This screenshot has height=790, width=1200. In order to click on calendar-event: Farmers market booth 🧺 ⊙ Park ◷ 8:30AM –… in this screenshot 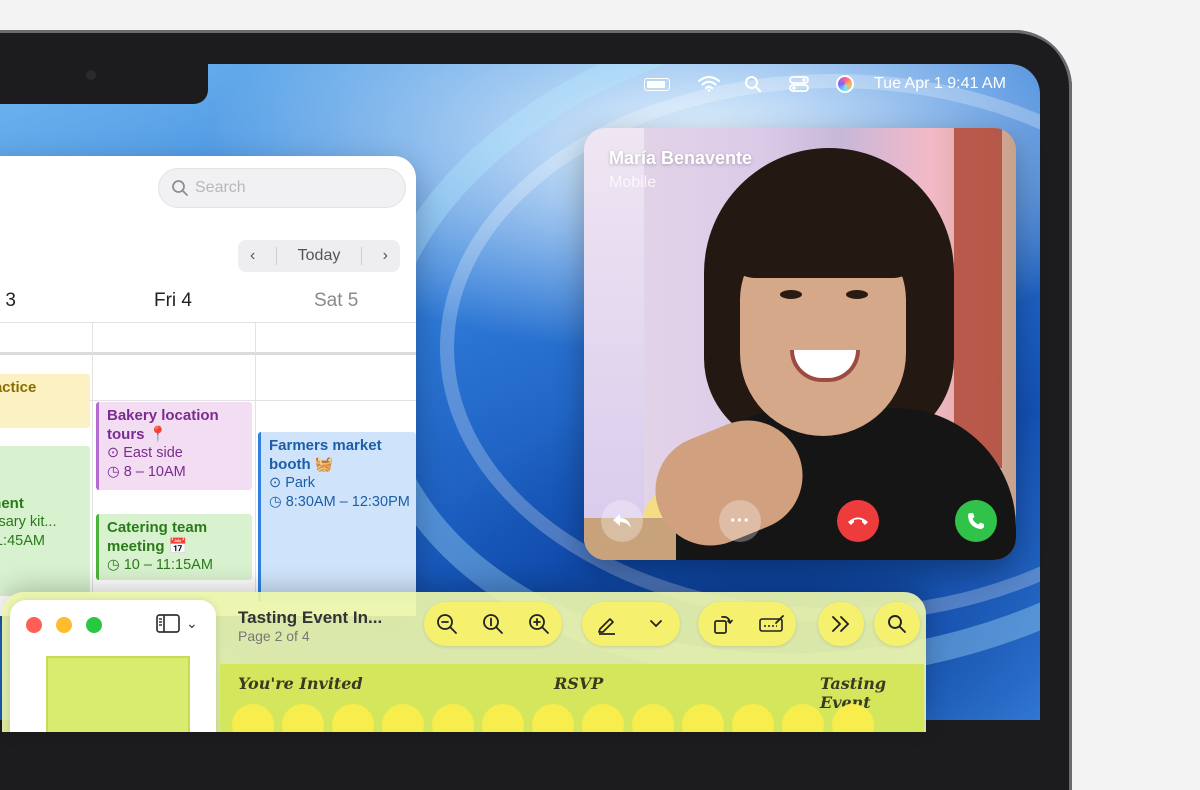, I will do `click(337, 517)`.